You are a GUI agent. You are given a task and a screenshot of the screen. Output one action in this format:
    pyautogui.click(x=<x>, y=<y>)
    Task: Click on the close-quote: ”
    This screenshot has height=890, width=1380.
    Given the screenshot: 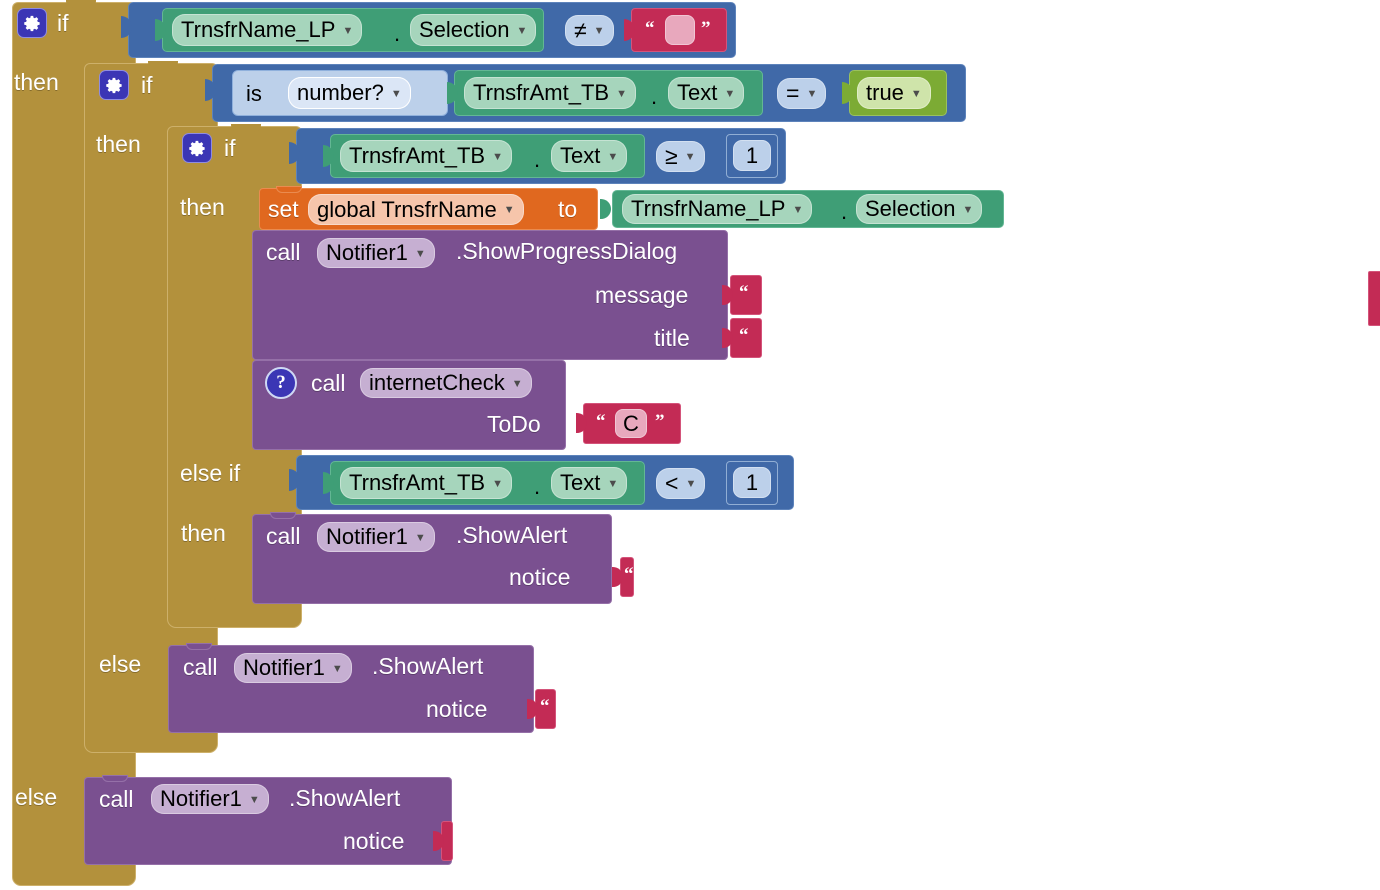 What is the action you would take?
    pyautogui.click(x=706, y=28)
    